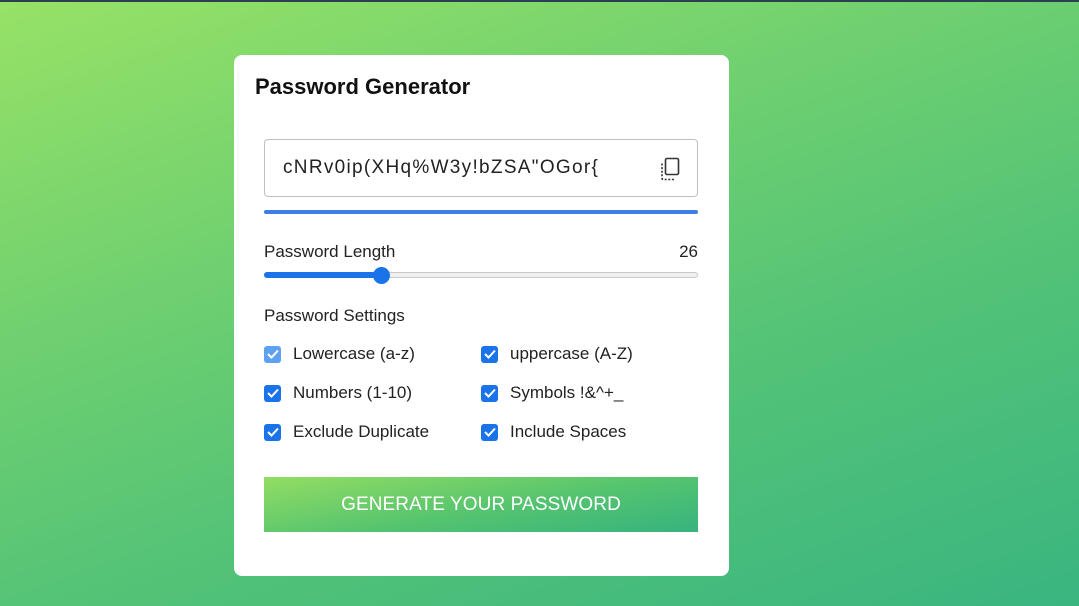  Describe the element at coordinates (481, 276) in the screenshot. I see `password-length-slider` at that location.